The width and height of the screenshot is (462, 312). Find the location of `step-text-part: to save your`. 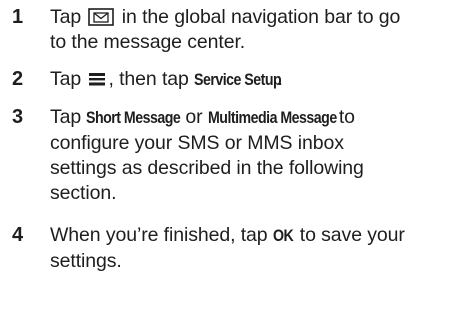

step-text-part: to save your is located at coordinates (352, 235).